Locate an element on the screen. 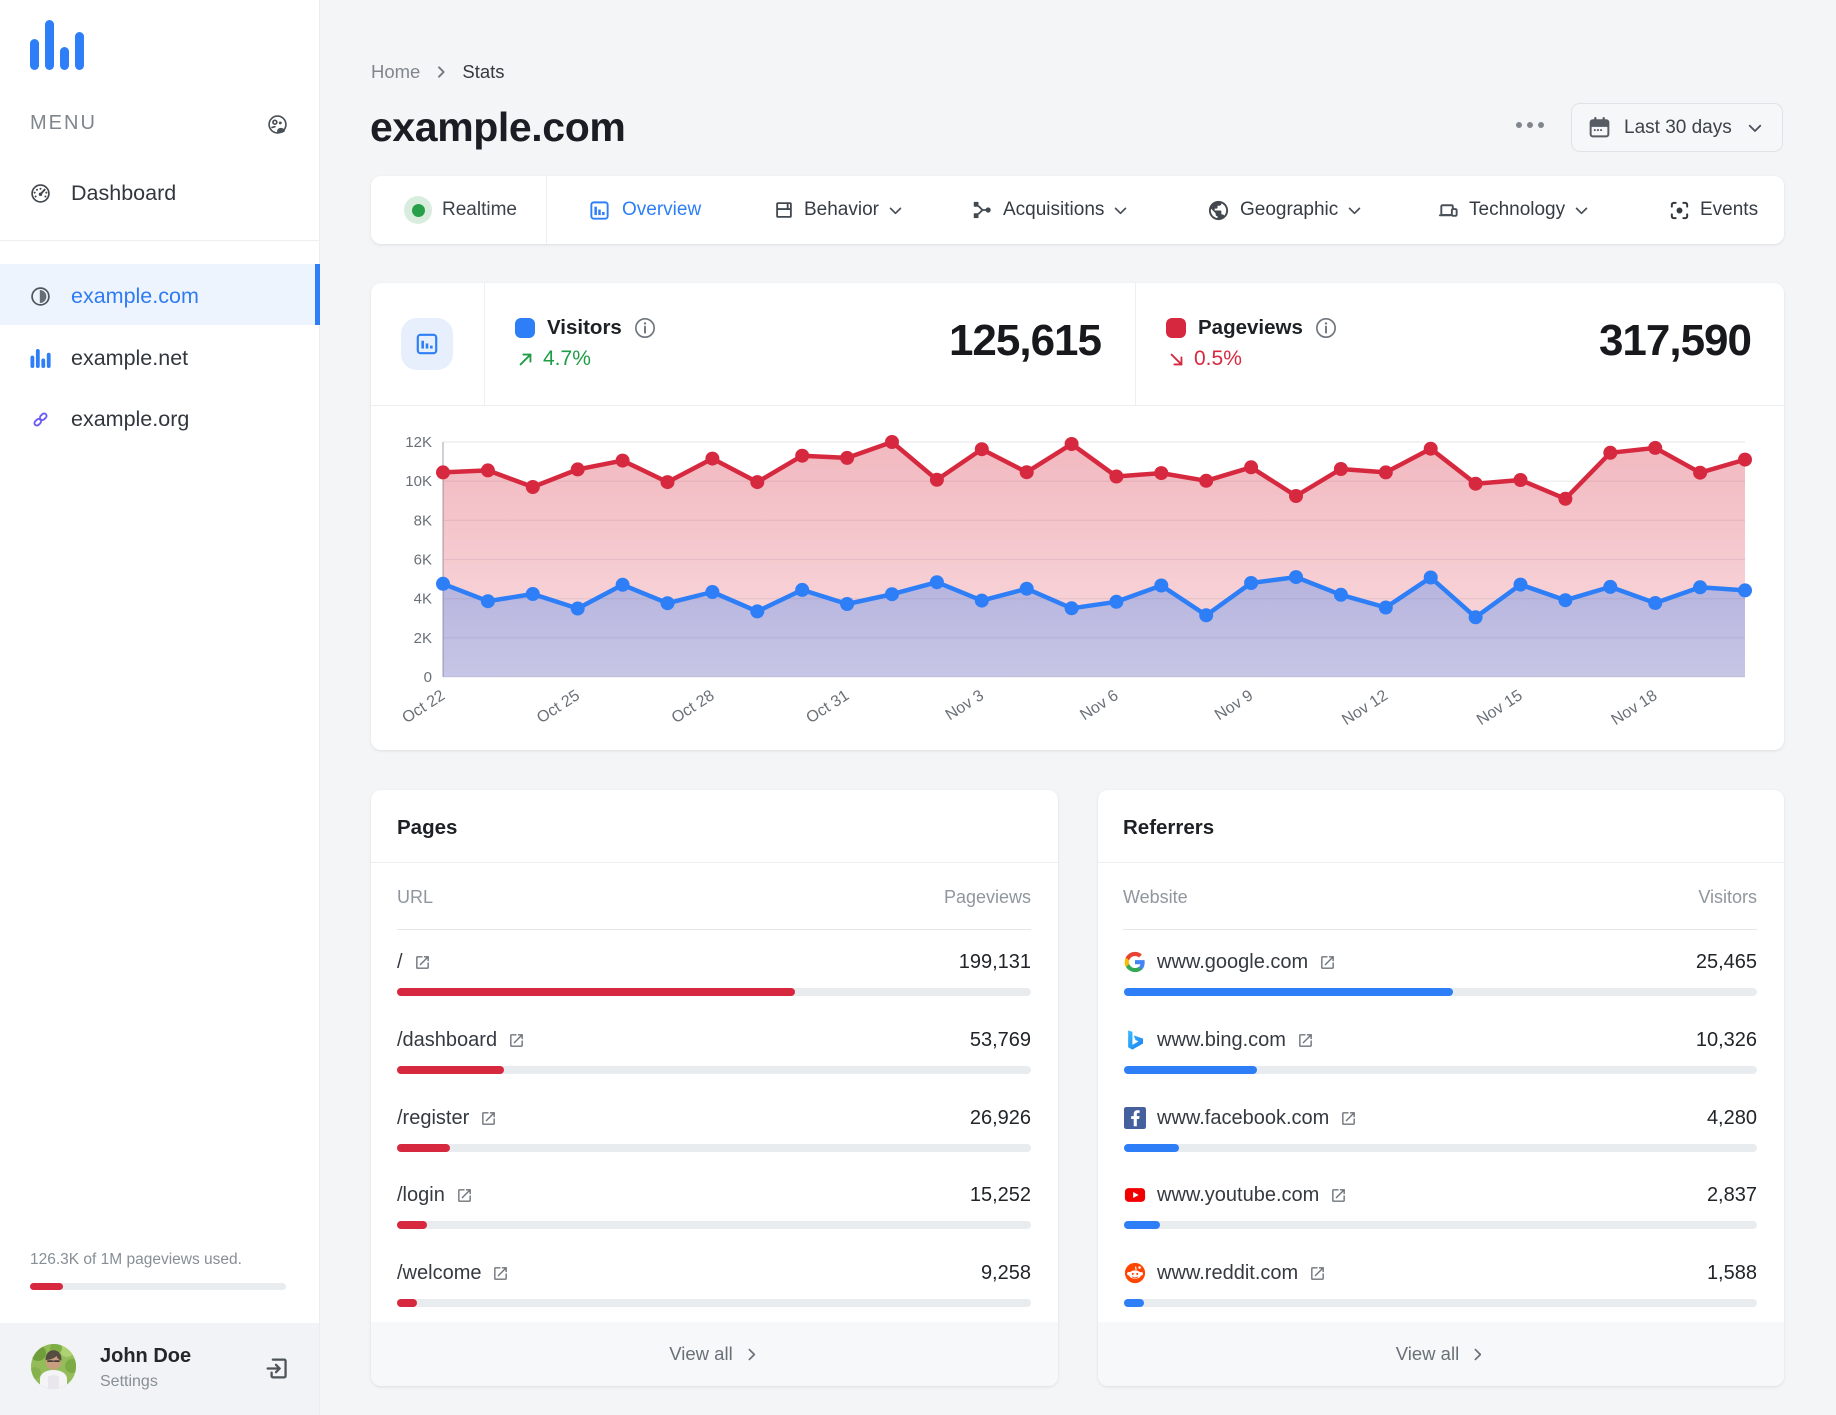 This screenshot has height=1415, width=1836. svg-text: 12K is located at coordinates (418, 442).